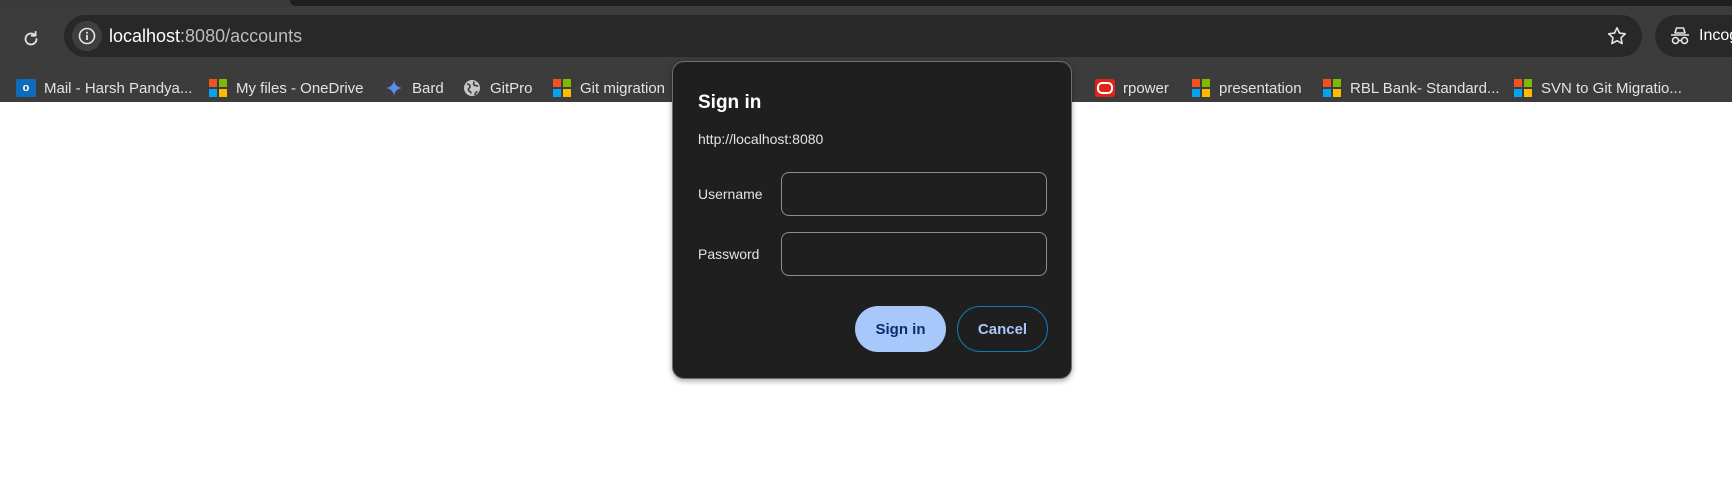 Image resolution: width=1732 pixels, height=482 pixels. What do you see at coordinates (241, 36) in the screenshot?
I see `url-path: :8080/accounts` at bounding box center [241, 36].